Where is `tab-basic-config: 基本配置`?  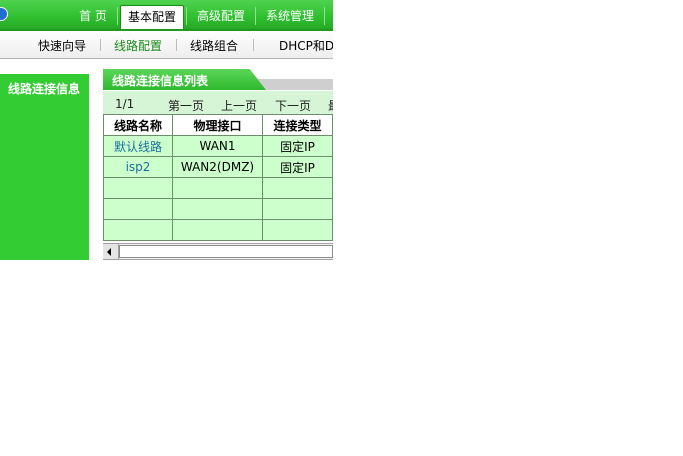 tab-basic-config: 基本配置 is located at coordinates (152, 17).